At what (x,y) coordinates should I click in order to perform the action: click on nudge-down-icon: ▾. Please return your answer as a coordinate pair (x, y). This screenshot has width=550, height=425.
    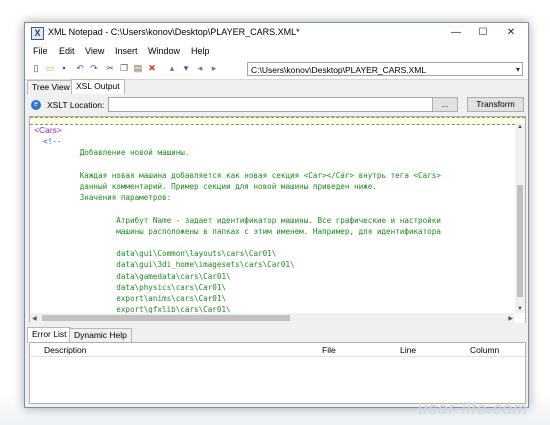
    Looking at the image, I should click on (186, 68).